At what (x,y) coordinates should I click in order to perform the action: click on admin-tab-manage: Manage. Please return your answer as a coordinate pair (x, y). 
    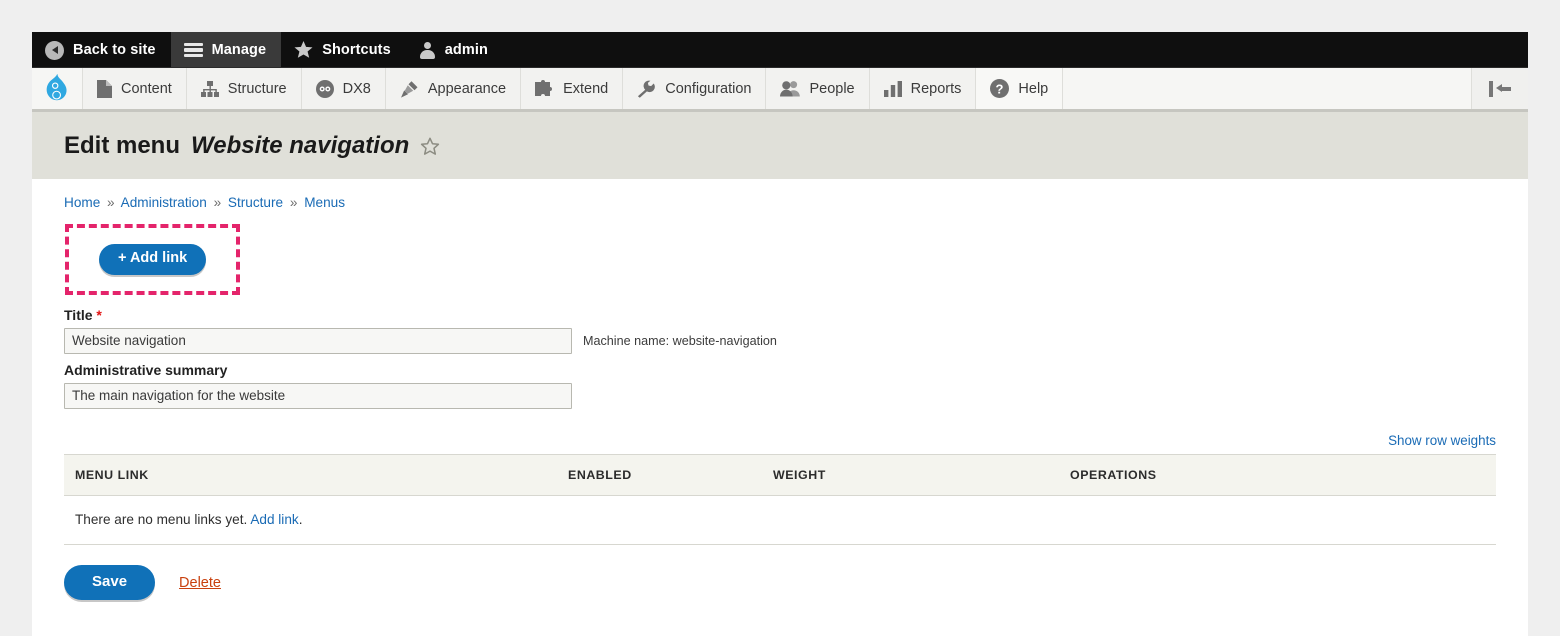
    Looking at the image, I should click on (226, 50).